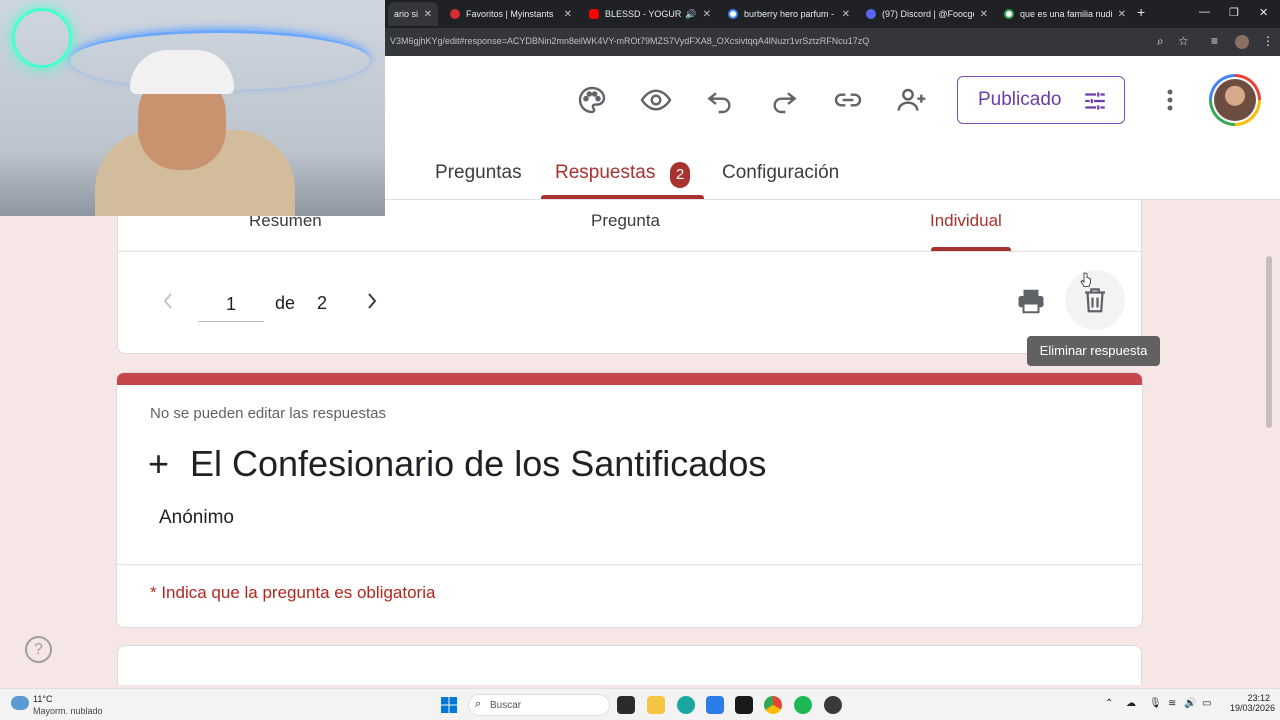 The width and height of the screenshot is (1280, 720). What do you see at coordinates (1263, 12) in the screenshot?
I see `window-close-icon: ✕` at bounding box center [1263, 12].